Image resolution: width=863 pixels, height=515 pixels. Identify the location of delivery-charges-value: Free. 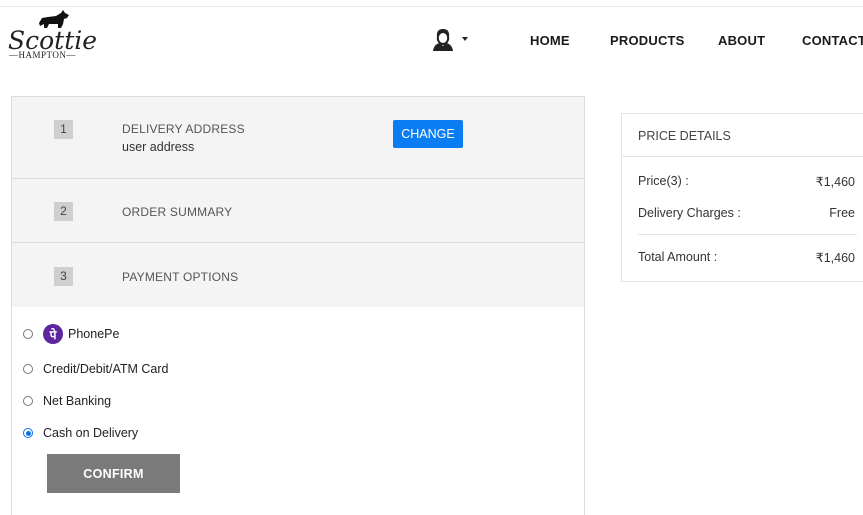
(842, 213).